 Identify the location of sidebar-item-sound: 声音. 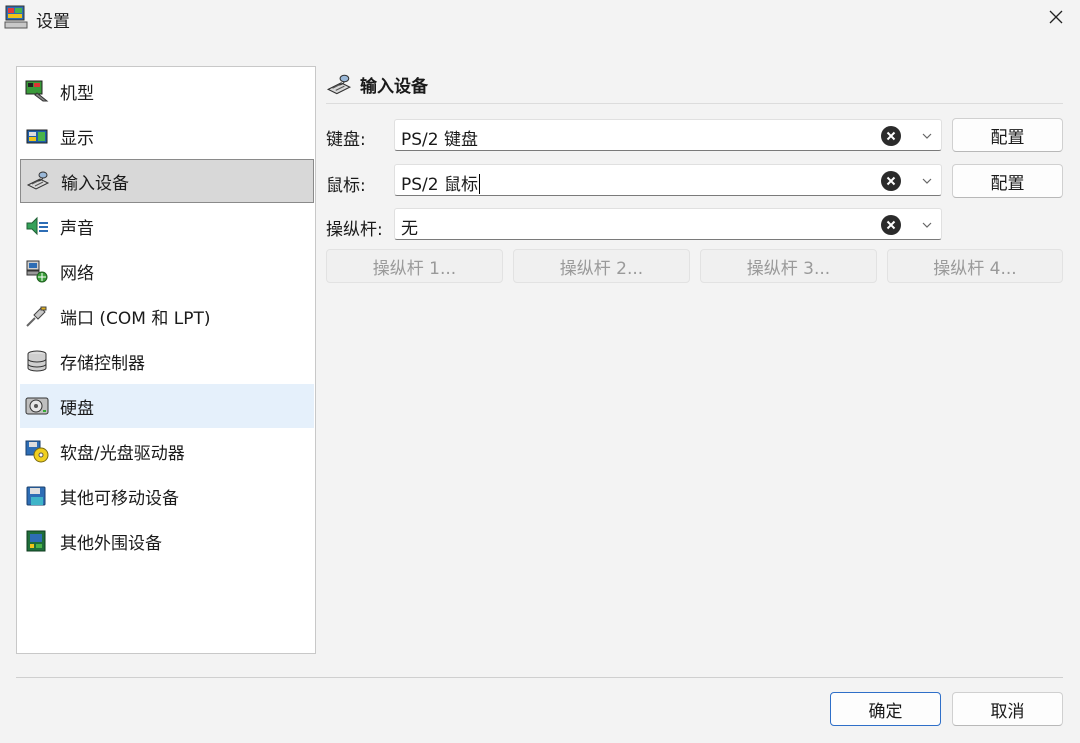
(167, 226).